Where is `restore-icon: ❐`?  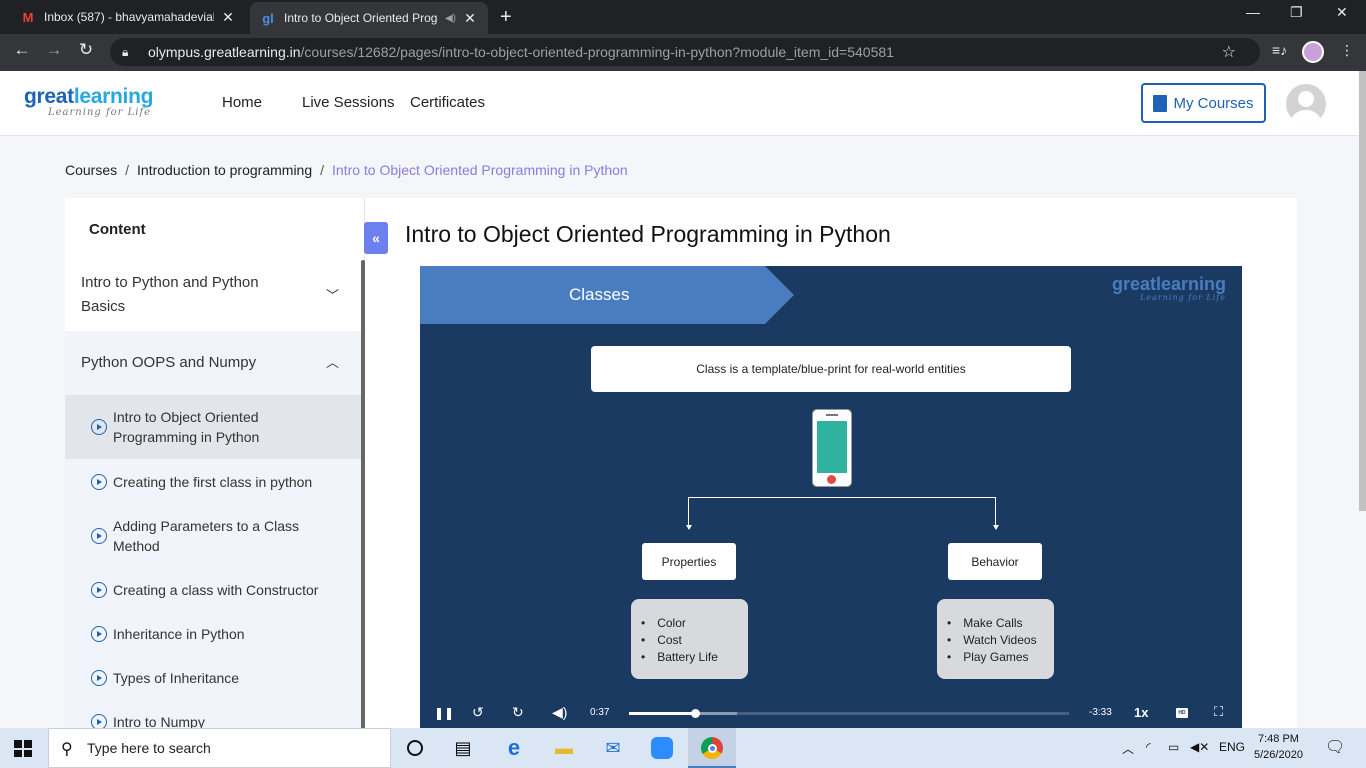 restore-icon: ❐ is located at coordinates (1296, 12).